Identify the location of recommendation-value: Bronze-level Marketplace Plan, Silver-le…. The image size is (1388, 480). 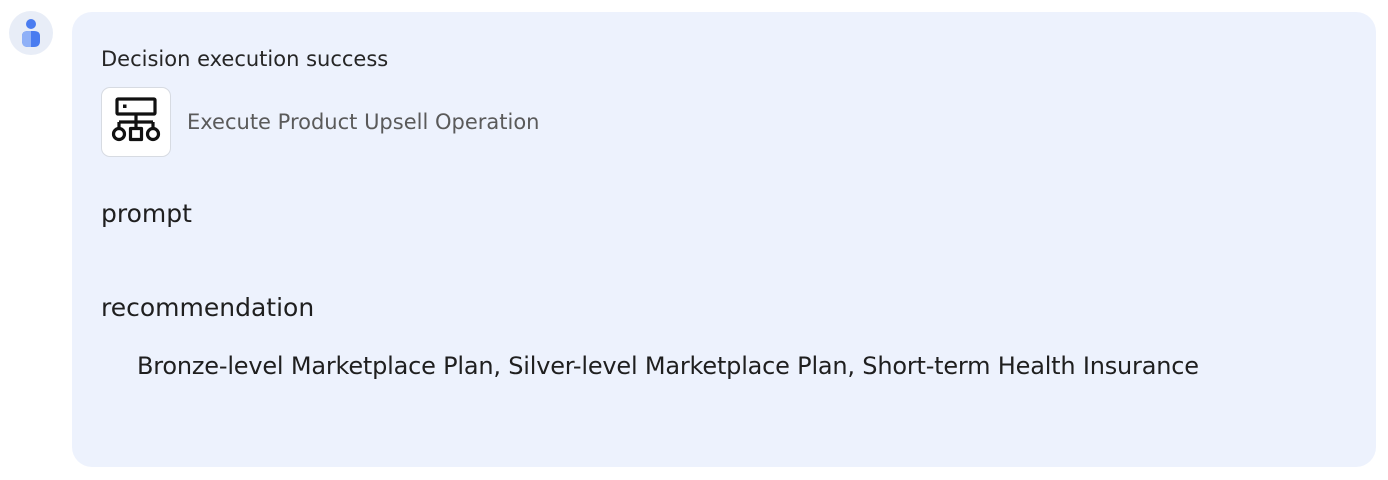
(668, 366).